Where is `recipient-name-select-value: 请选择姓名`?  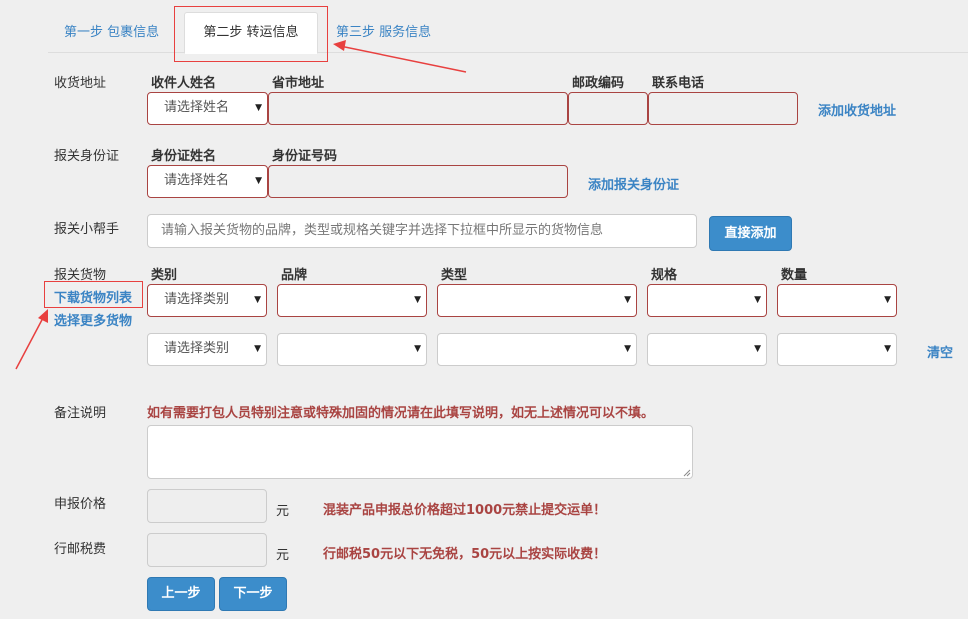 recipient-name-select-value: 请选择姓名 is located at coordinates (197, 107).